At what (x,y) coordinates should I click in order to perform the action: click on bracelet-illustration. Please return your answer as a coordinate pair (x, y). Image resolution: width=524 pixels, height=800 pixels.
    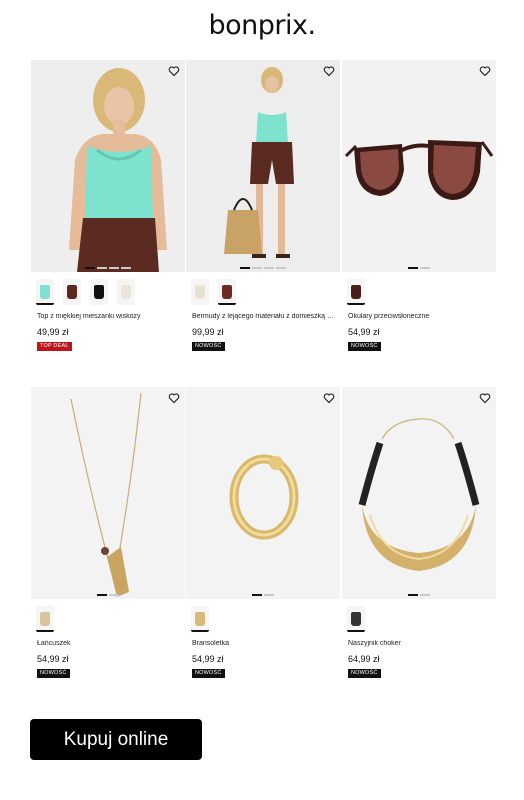
    Looking at the image, I should click on (263, 493).